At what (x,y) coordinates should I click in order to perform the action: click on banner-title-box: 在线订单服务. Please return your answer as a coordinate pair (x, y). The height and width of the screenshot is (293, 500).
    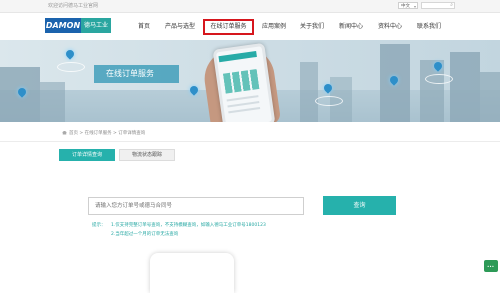
    Looking at the image, I should click on (136, 74).